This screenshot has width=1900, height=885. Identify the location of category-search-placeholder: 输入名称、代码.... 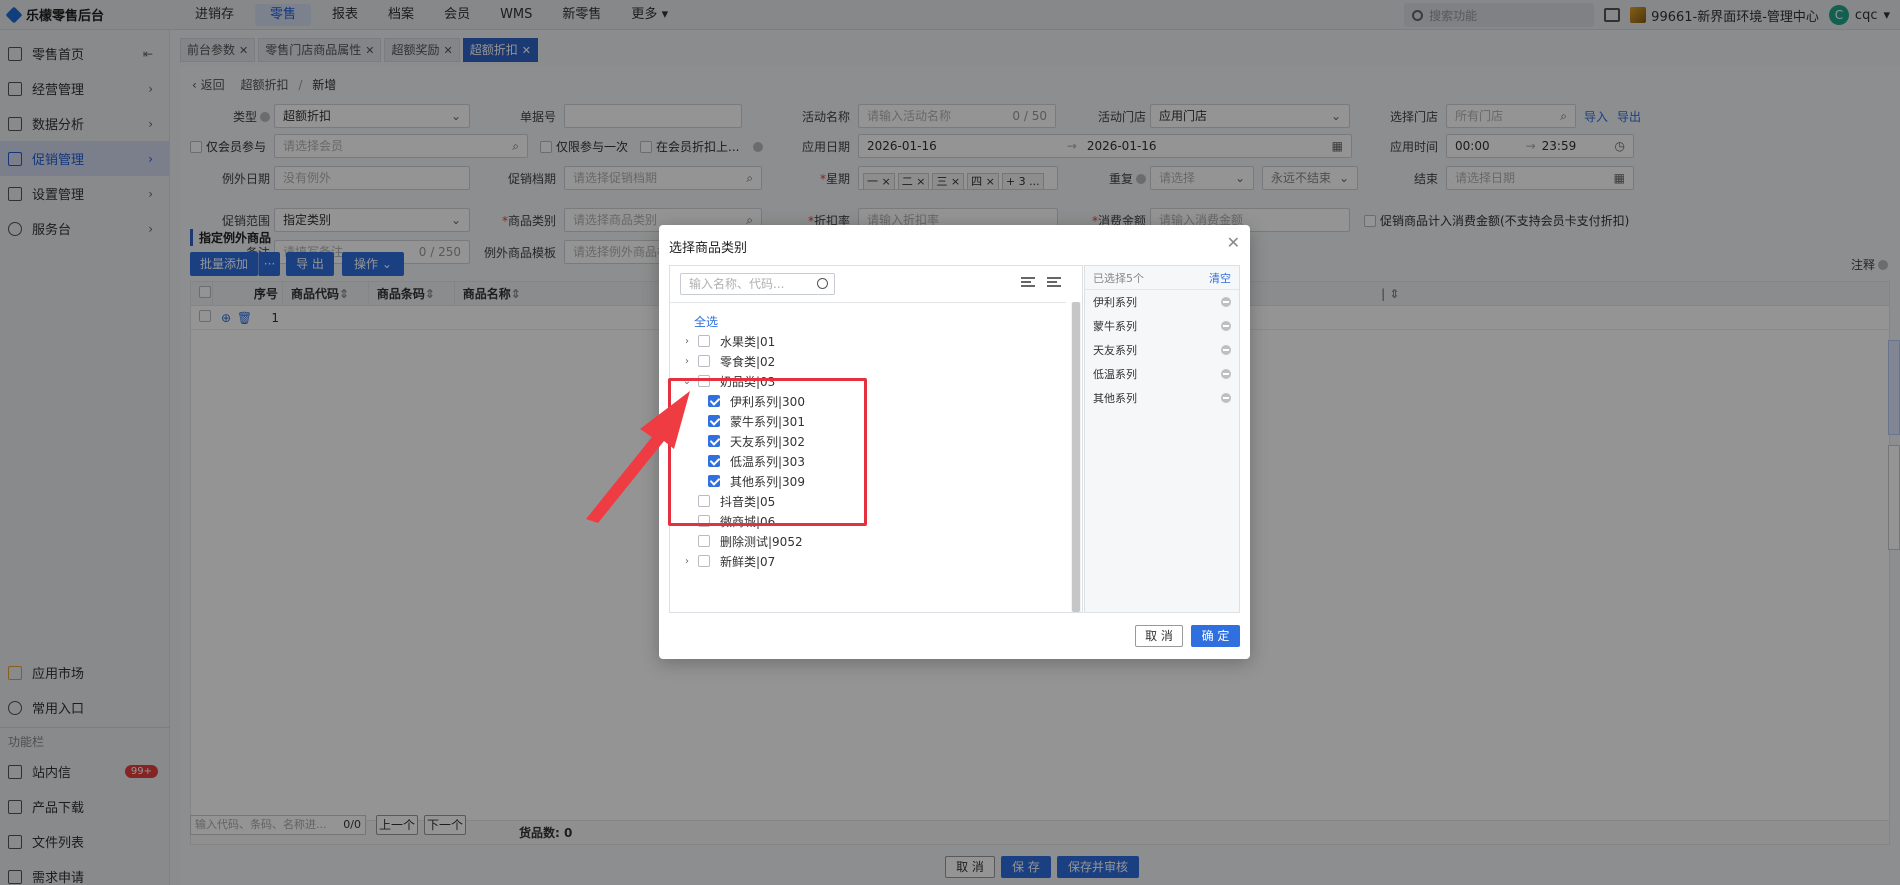
(737, 284).